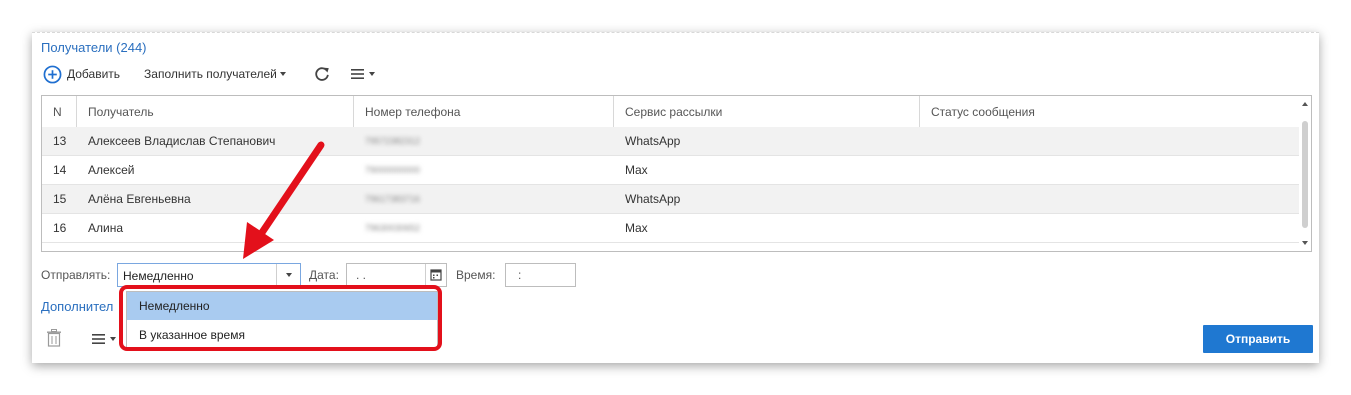 This screenshot has height=395, width=1351. I want to click on phone-number: 79000000000, so click(484, 170).